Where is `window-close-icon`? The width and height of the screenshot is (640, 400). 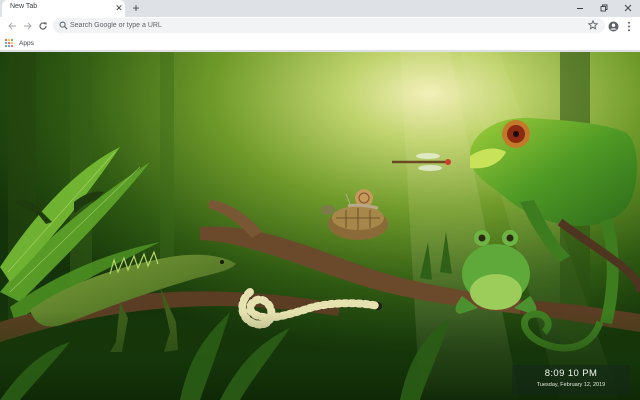
window-close-icon is located at coordinates (628, 7).